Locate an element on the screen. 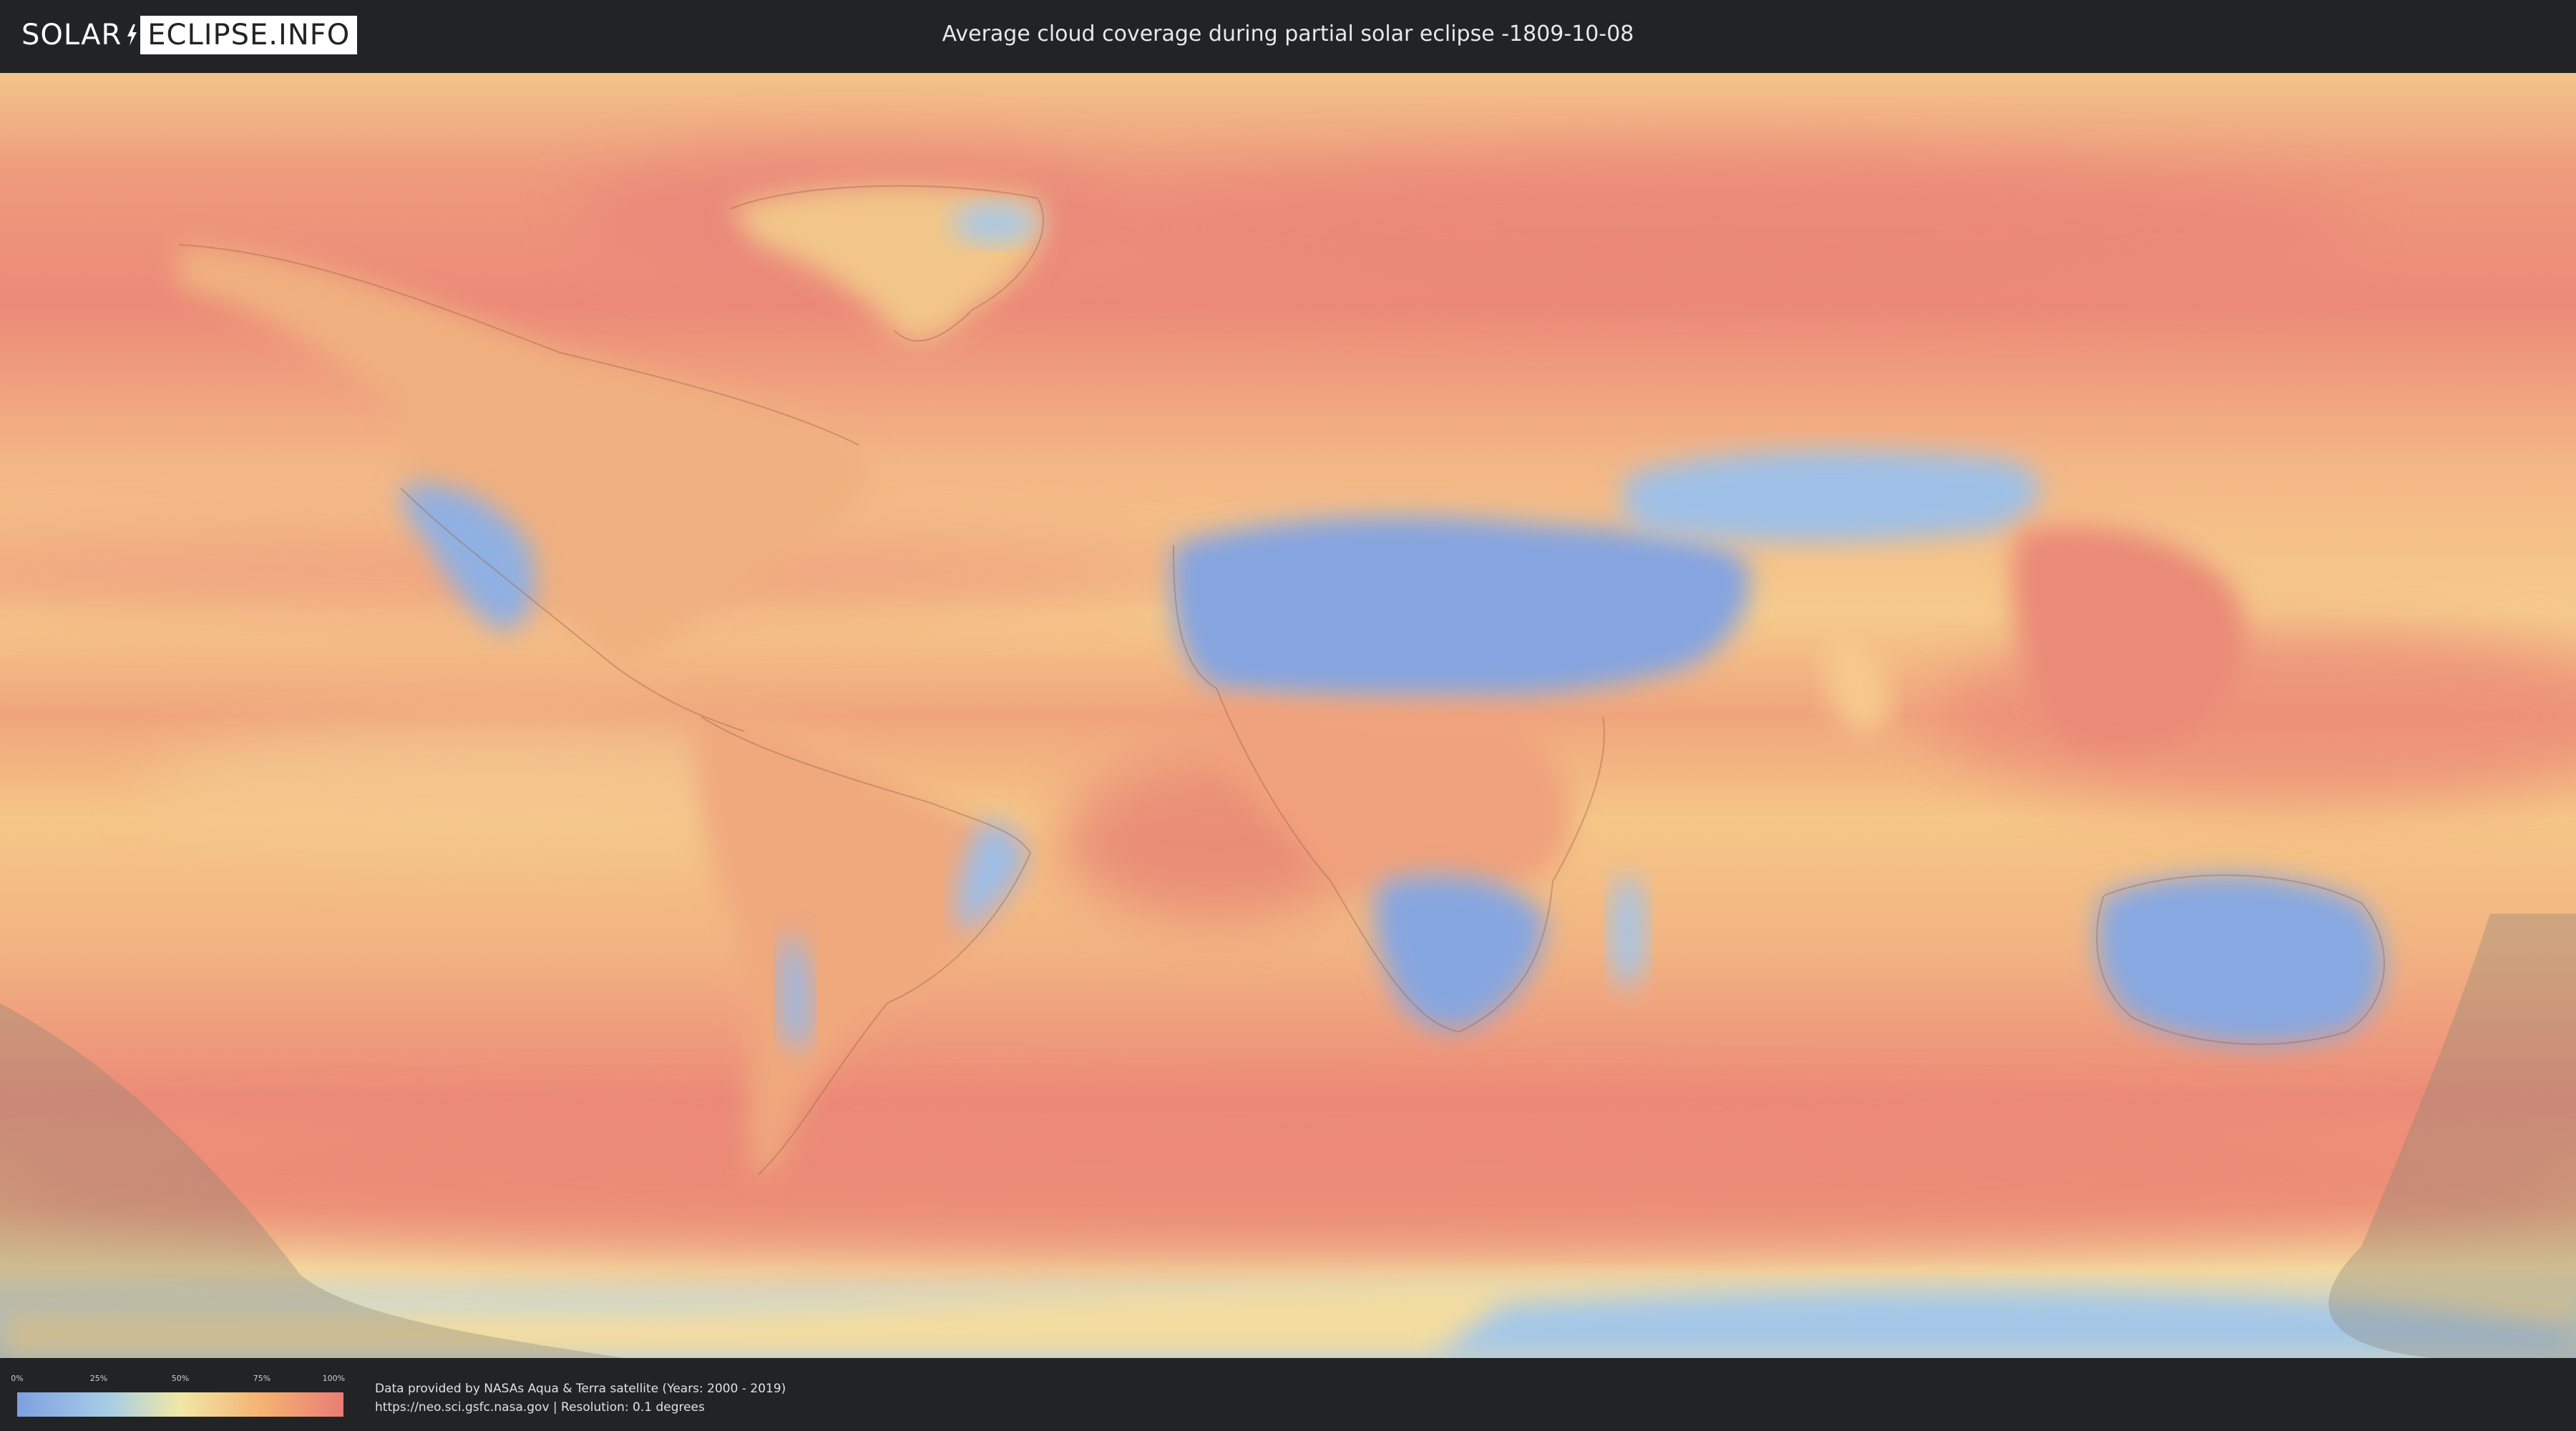 Image resolution: width=2576 pixels, height=1431 pixels. legend-tick-100: 100% is located at coordinates (334, 1378).